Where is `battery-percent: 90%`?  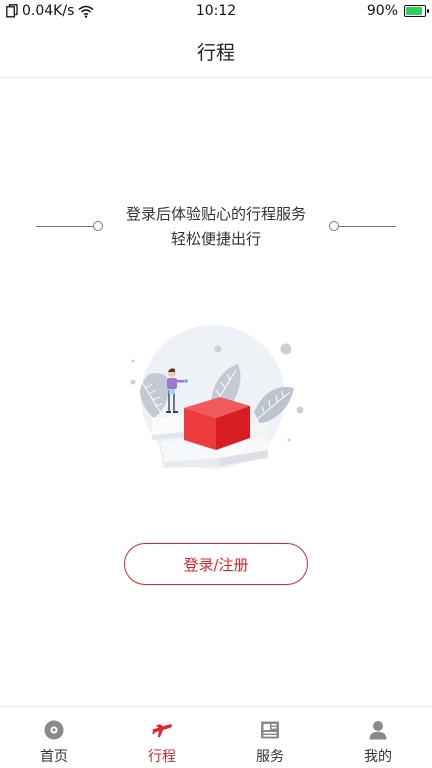 battery-percent: 90% is located at coordinates (382, 11).